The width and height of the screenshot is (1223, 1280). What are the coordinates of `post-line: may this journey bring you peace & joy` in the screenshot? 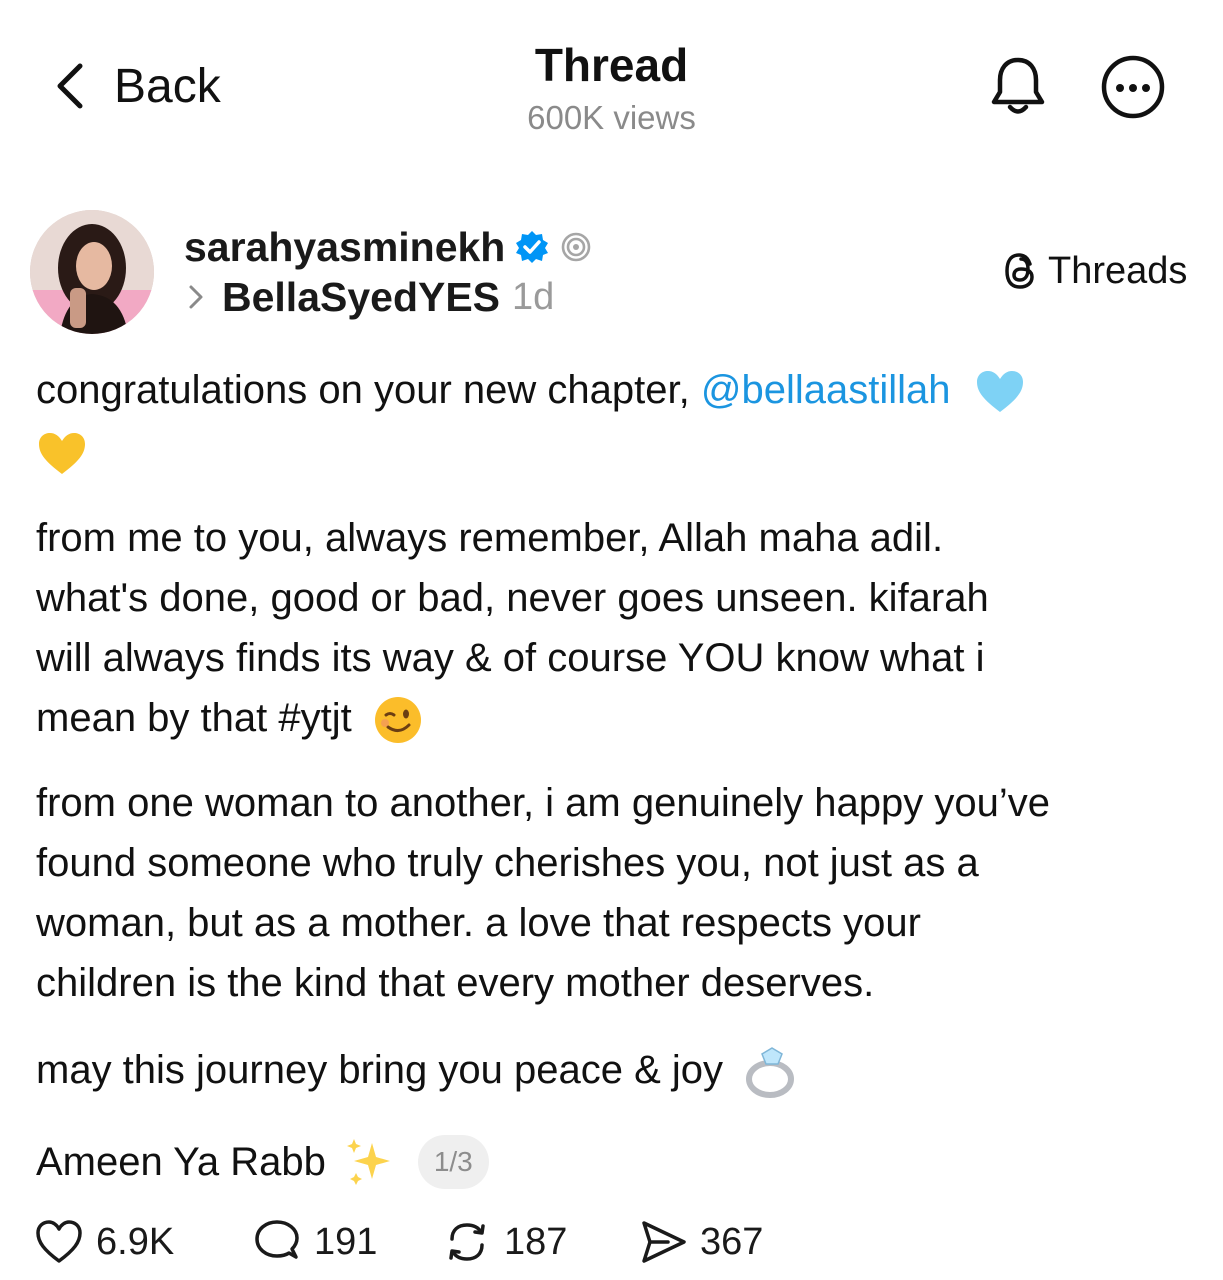 It's located at (616, 1070).